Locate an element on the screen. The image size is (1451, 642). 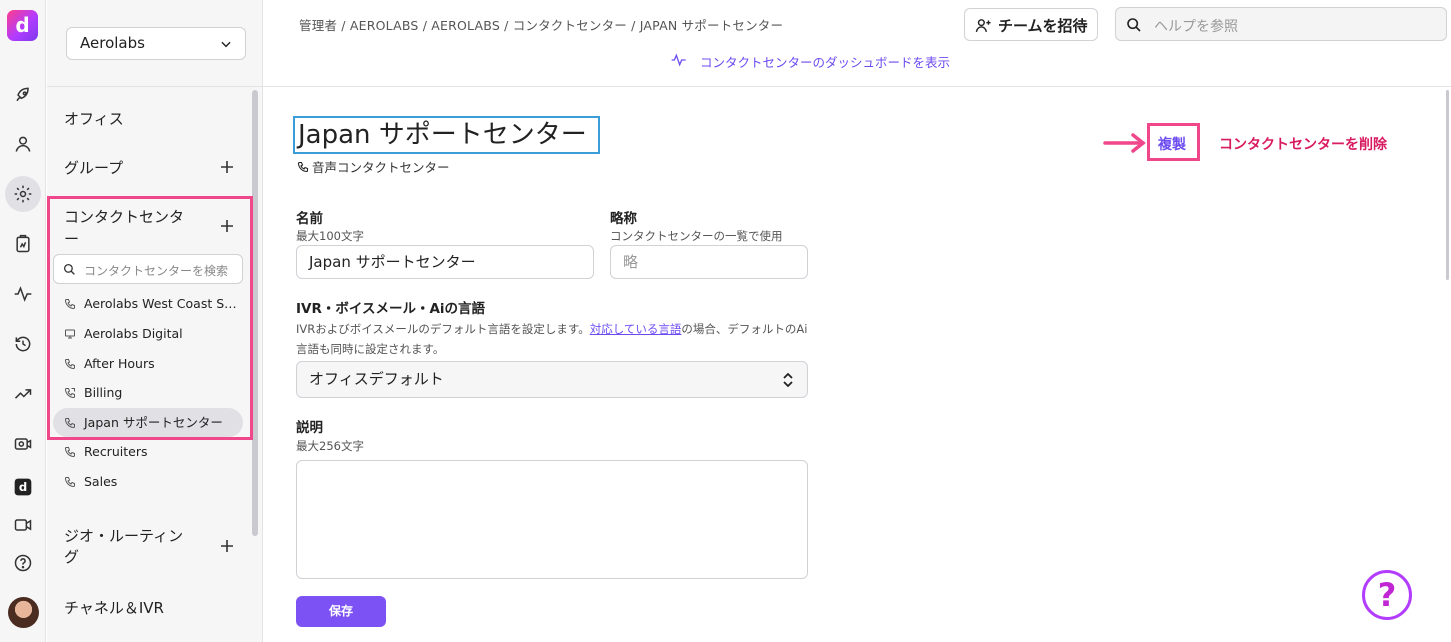
arrow-right-icon is located at coordinates (1124, 143).